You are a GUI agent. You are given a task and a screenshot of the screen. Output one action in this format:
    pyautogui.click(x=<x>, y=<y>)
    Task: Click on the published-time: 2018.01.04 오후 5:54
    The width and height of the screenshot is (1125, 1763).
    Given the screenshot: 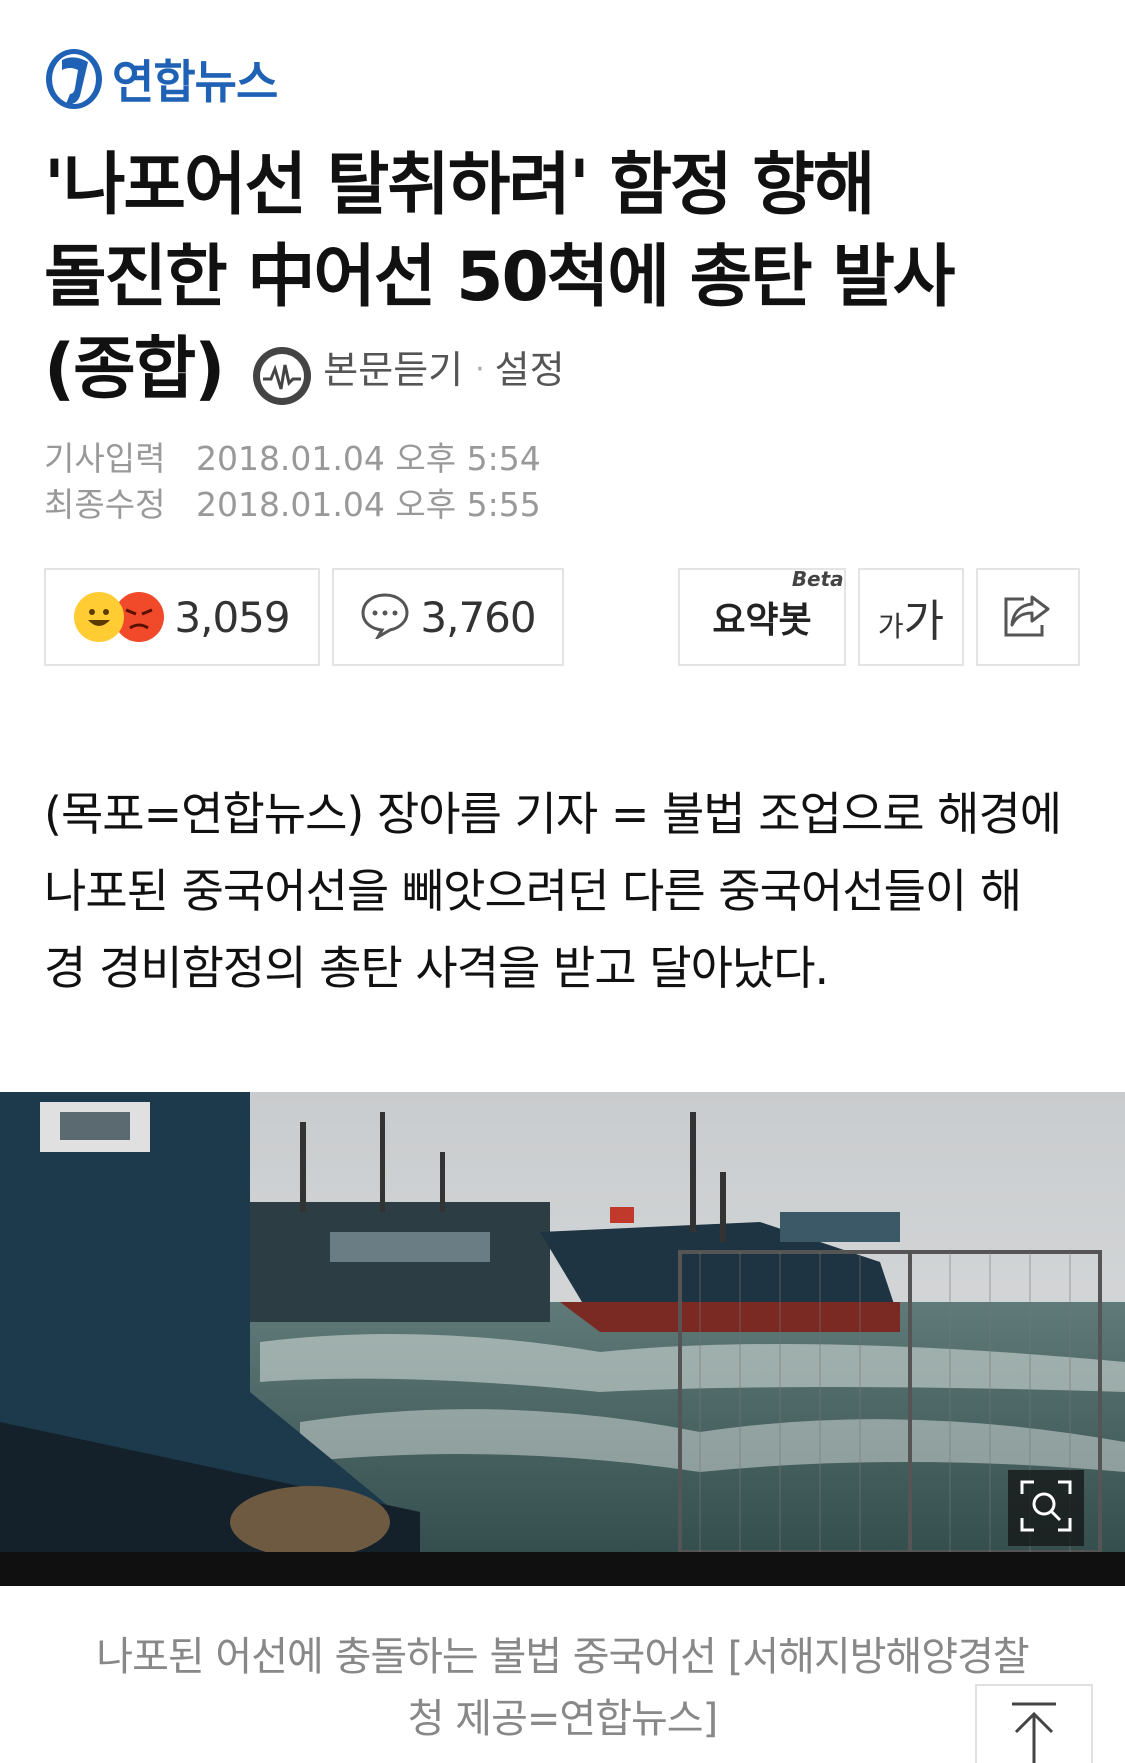 What is the action you would take?
    pyautogui.click(x=368, y=458)
    